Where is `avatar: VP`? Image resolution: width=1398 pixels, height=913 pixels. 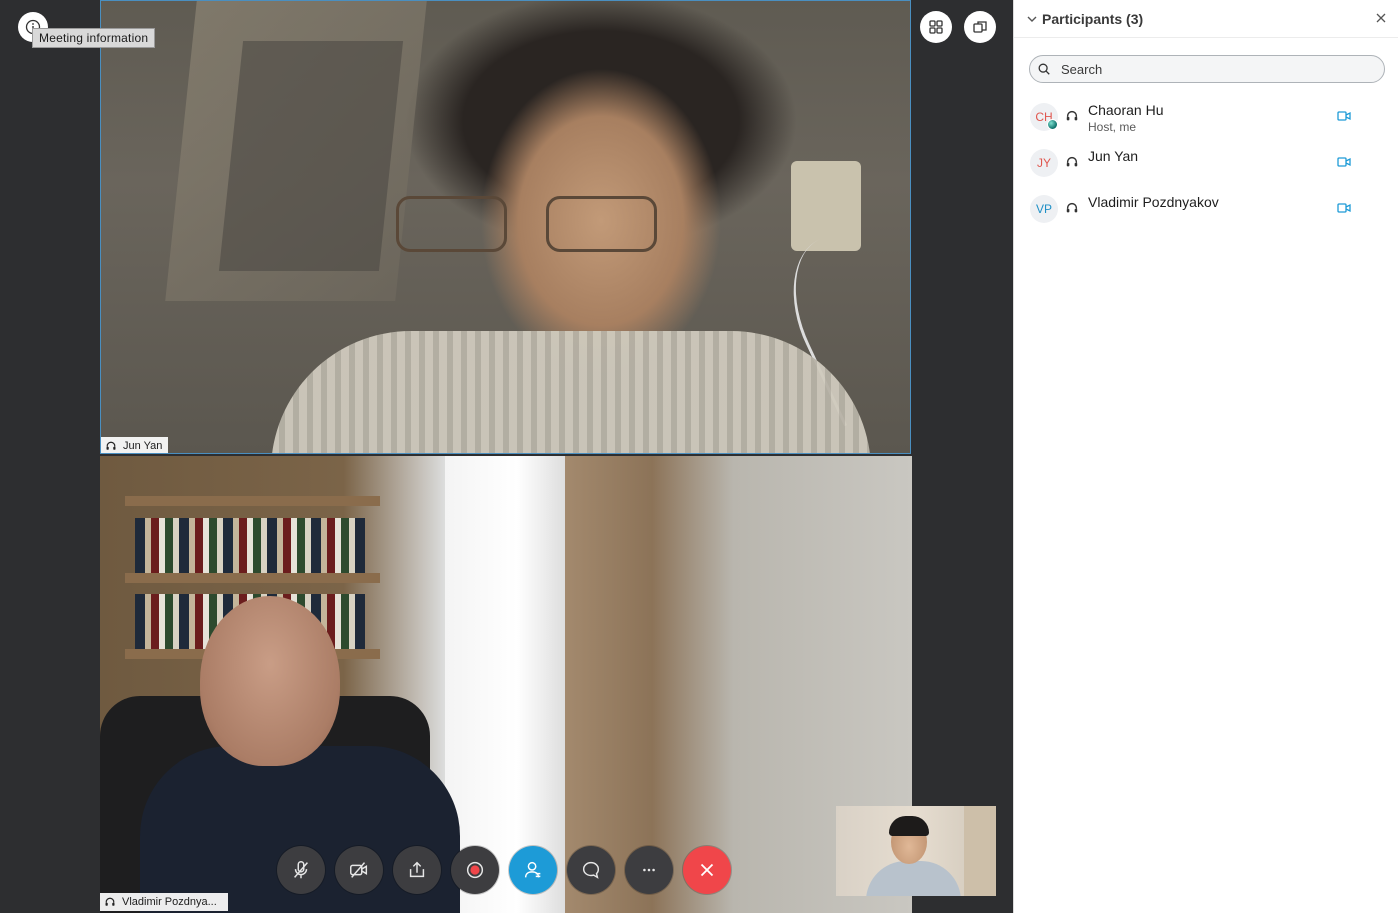
avatar: VP is located at coordinates (1044, 209).